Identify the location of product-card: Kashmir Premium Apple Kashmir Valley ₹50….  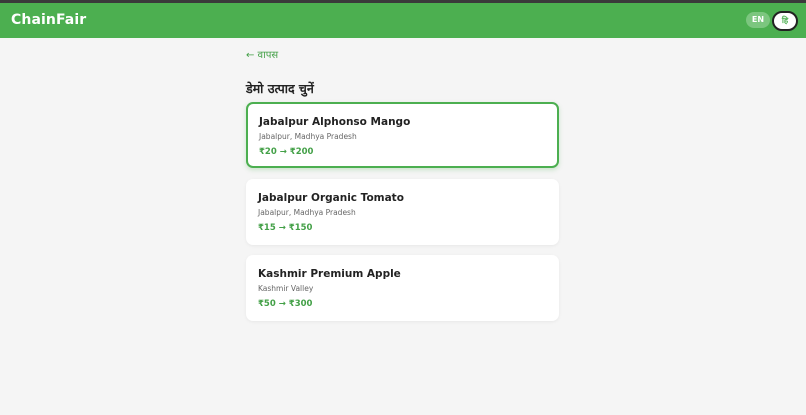
(402, 288).